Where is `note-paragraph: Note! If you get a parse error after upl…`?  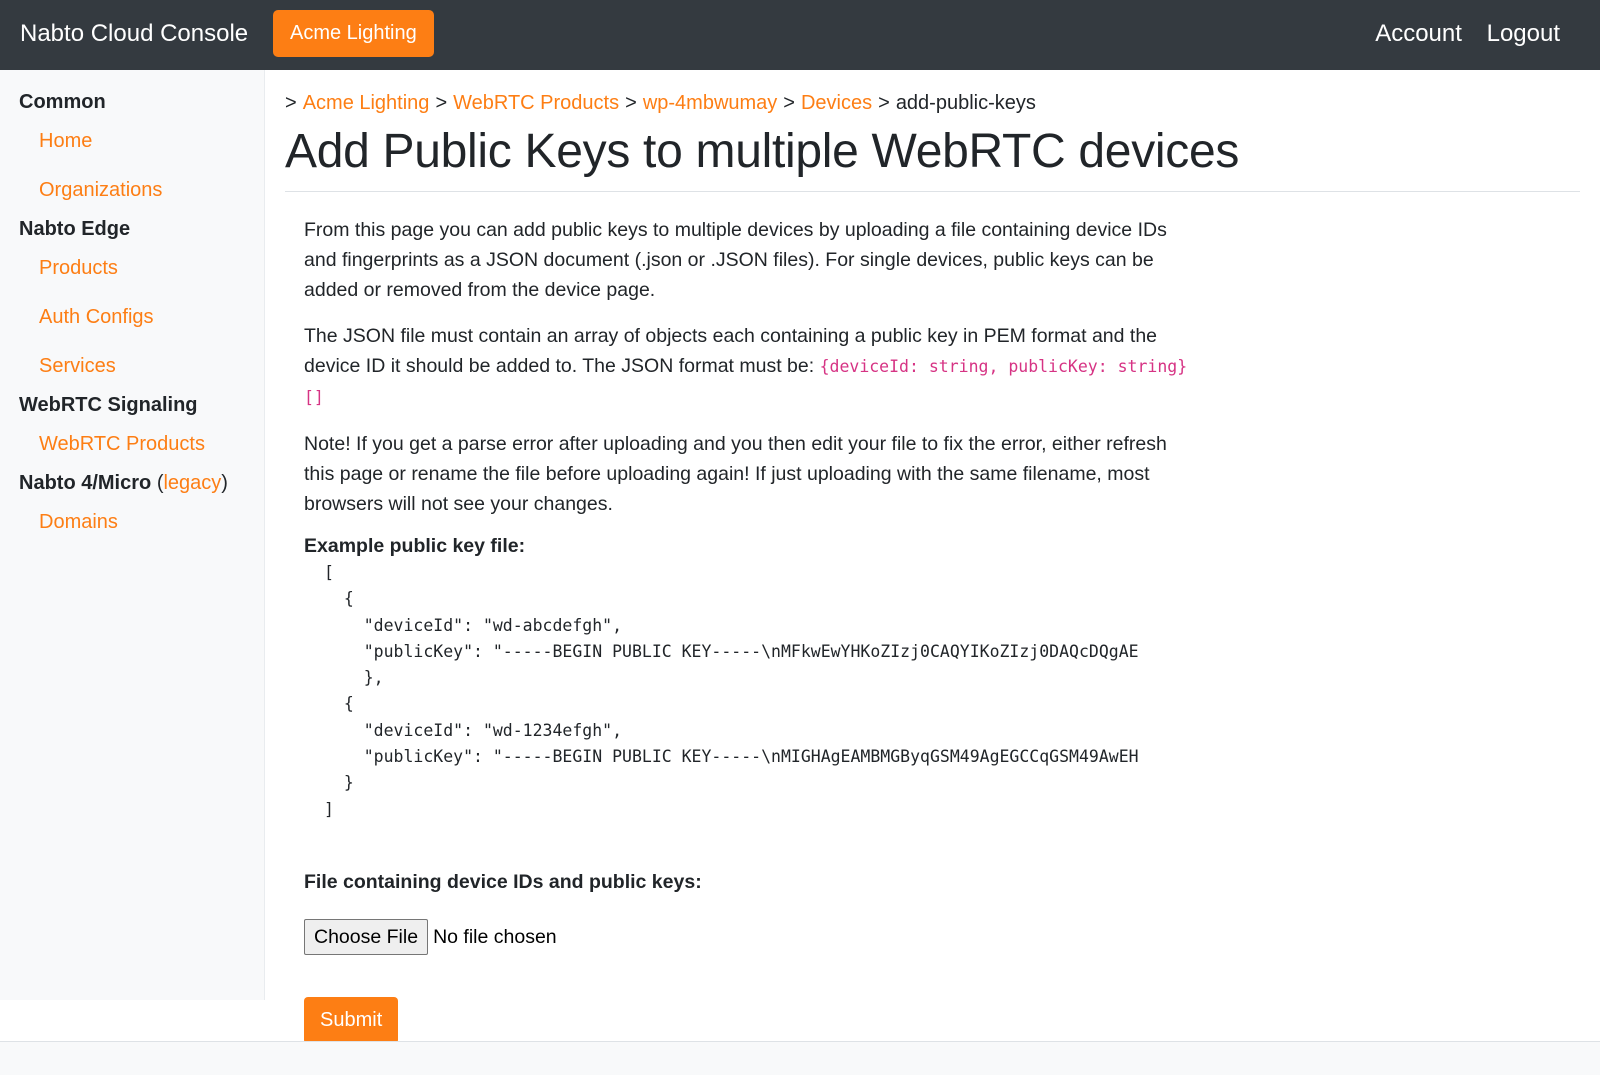
note-paragraph: Note! If you get a parse error after upl… is located at coordinates (735, 474).